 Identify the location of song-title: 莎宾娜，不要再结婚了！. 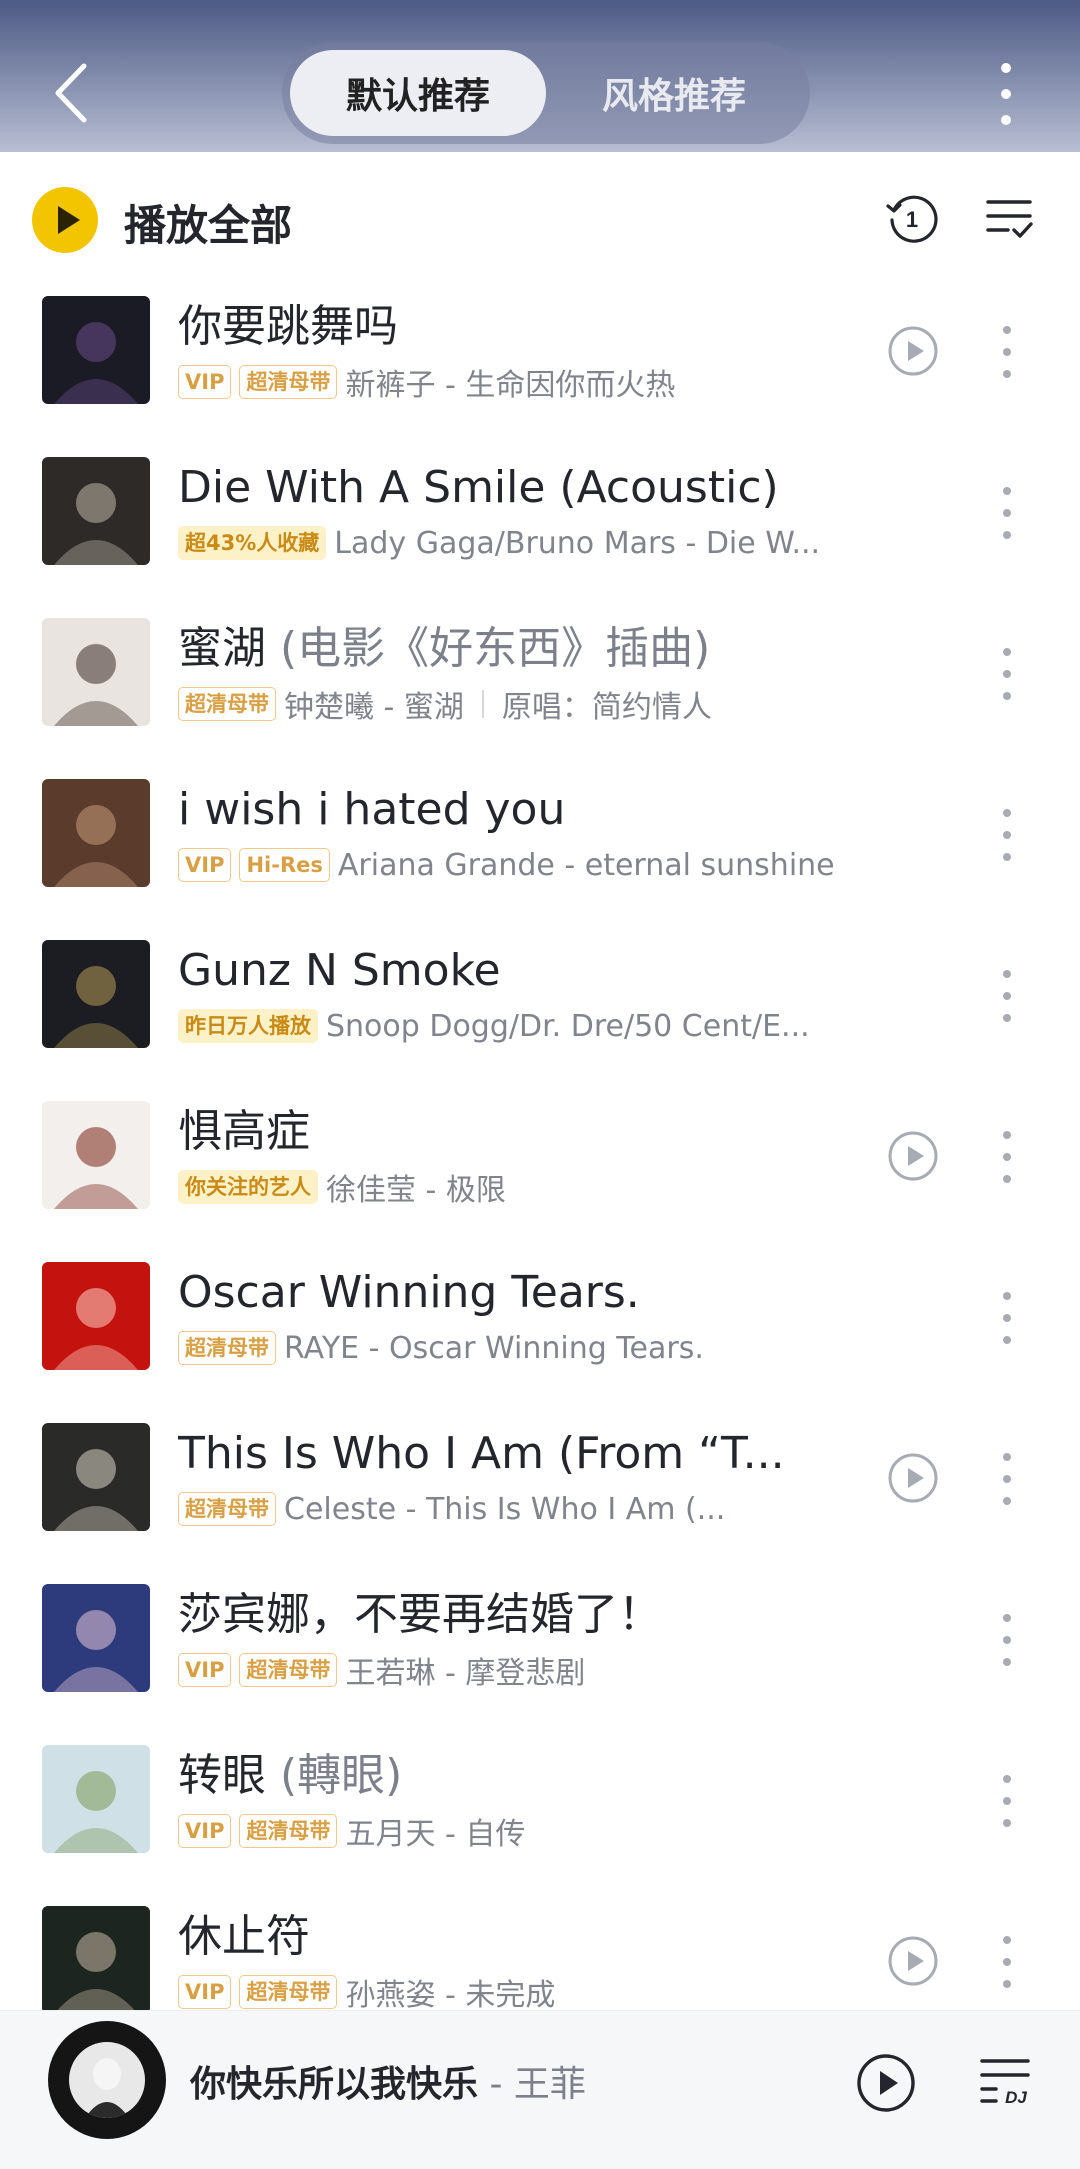
(528, 1615).